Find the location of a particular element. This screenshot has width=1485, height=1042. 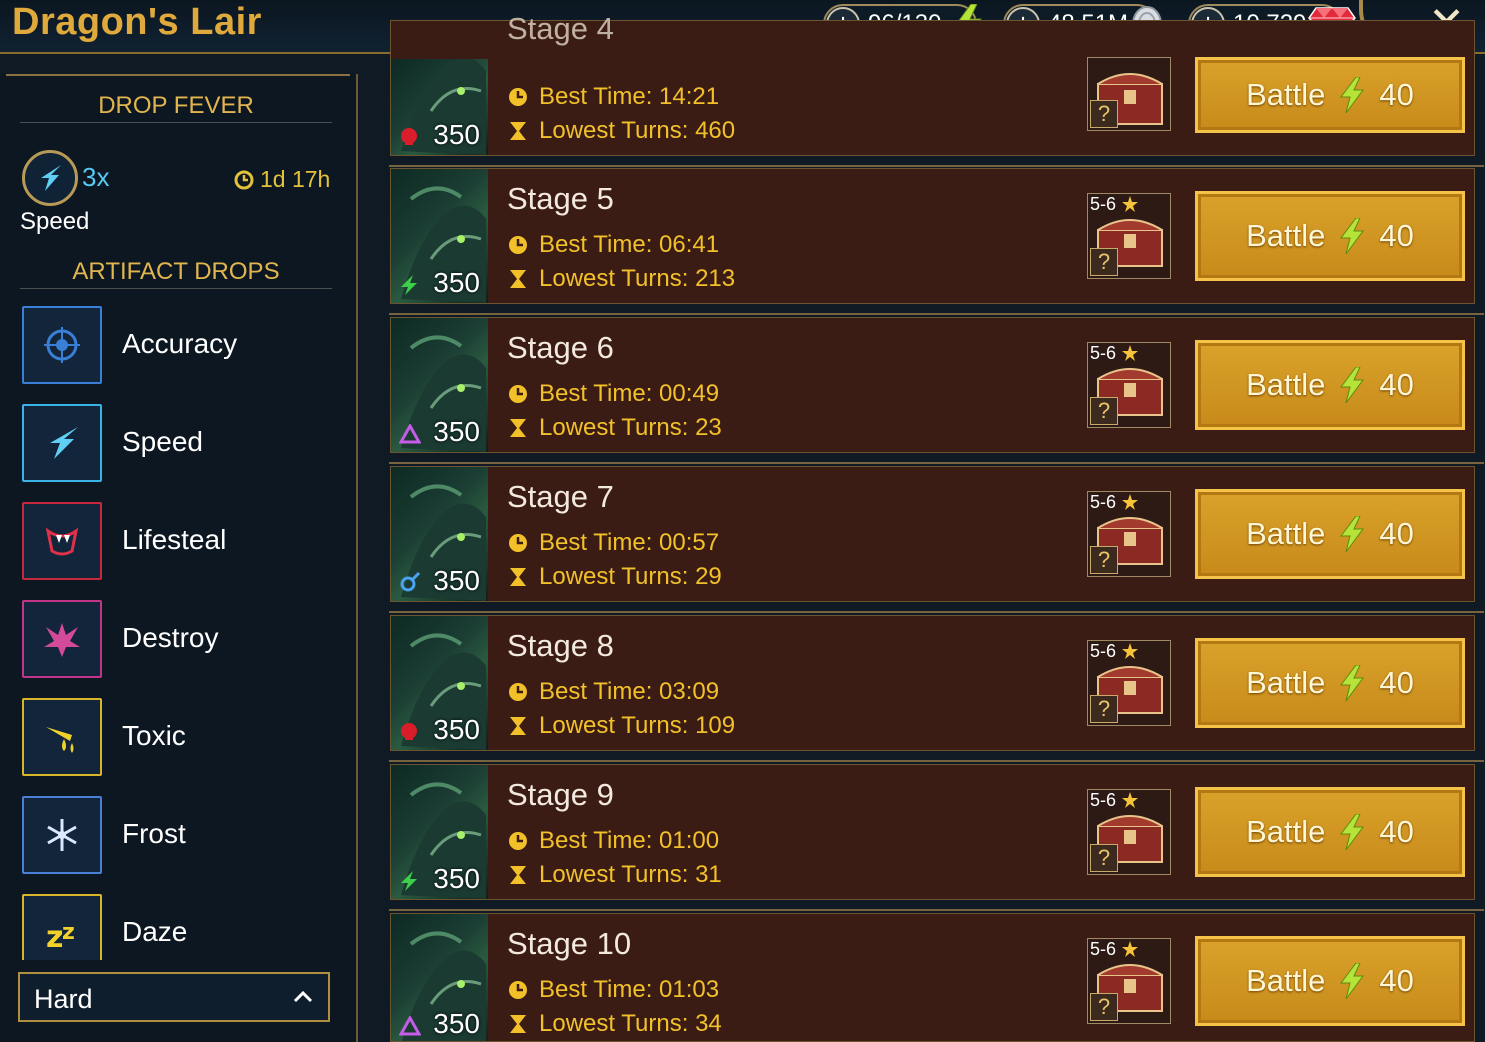

stage-title: Stage 8 is located at coordinates (560, 645).